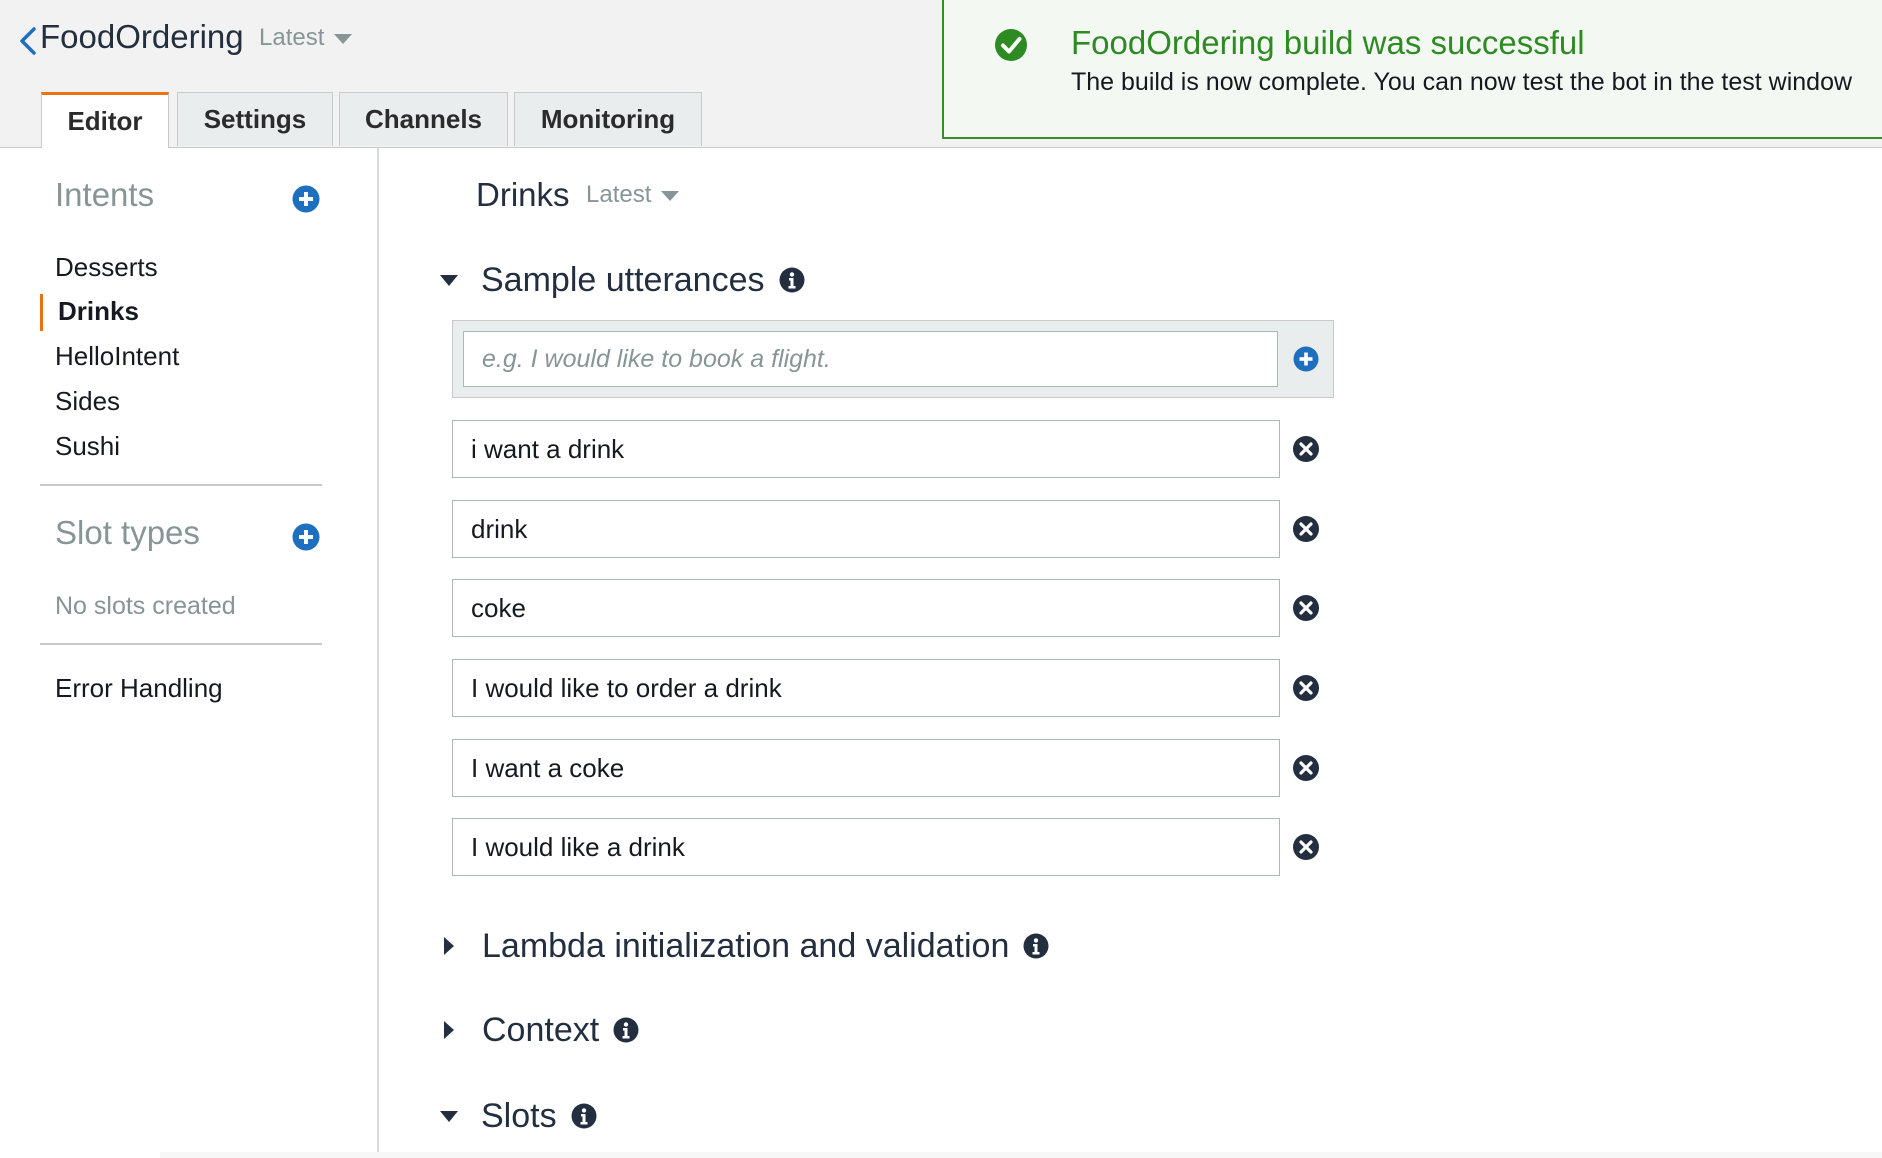 This screenshot has width=1882, height=1158. Describe the element at coordinates (1328, 42) in the screenshot. I see `notification-title: FoodOrdering build was successful` at that location.